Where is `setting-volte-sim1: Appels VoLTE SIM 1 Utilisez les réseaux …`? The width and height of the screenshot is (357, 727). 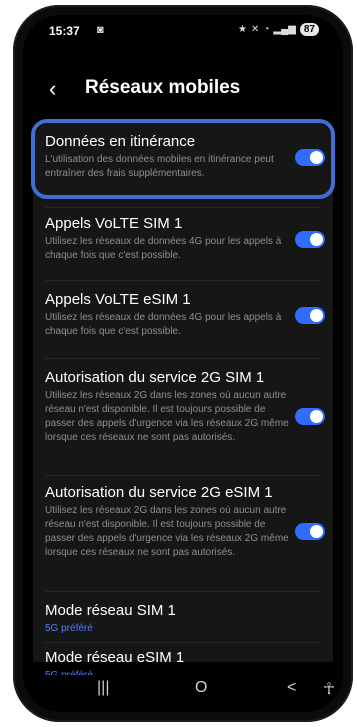 setting-volte-sim1: Appels VoLTE SIM 1 Utilisez les réseaux … is located at coordinates (170, 239).